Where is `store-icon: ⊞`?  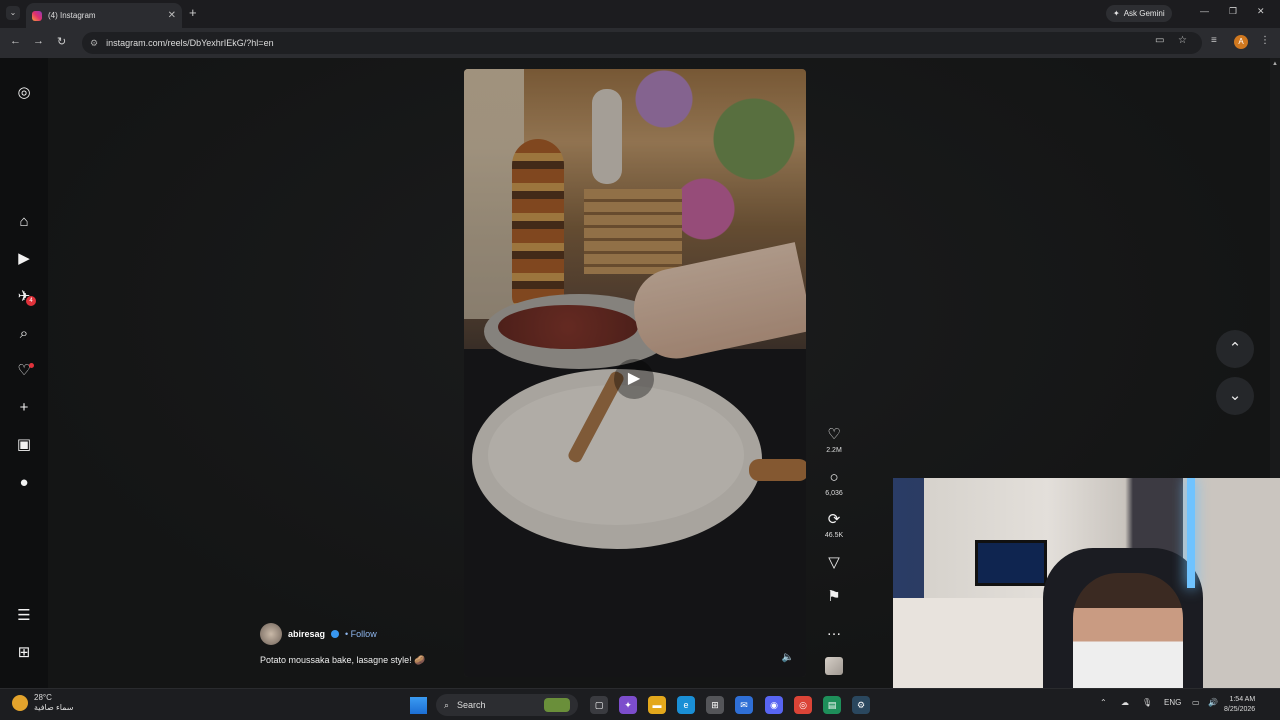
store-icon: ⊞ is located at coordinates (715, 705).